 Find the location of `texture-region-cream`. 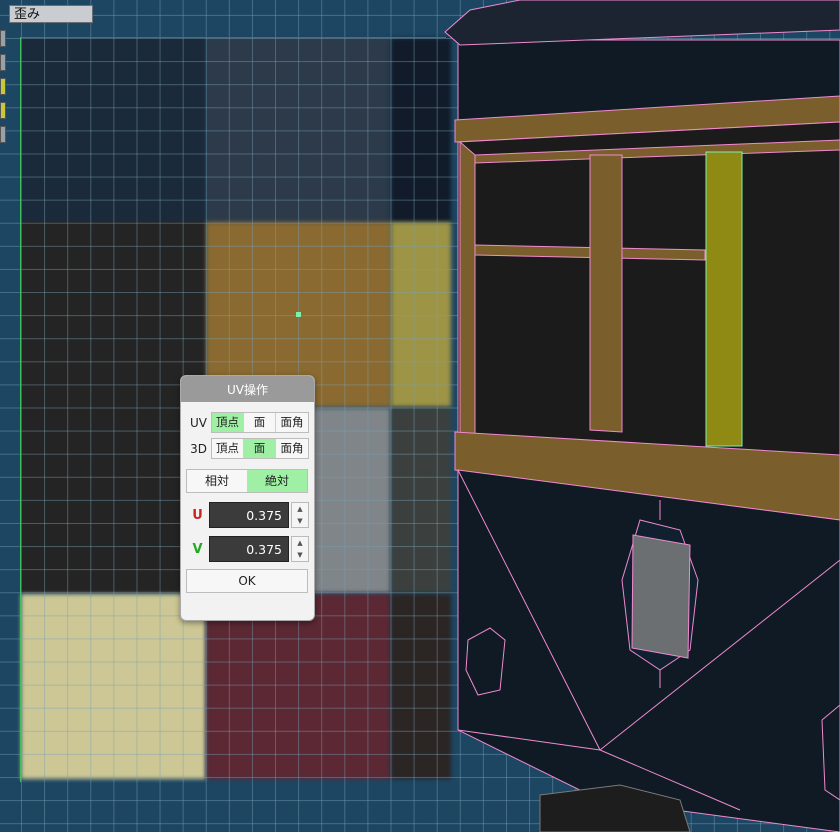

texture-region-cream is located at coordinates (113, 686).